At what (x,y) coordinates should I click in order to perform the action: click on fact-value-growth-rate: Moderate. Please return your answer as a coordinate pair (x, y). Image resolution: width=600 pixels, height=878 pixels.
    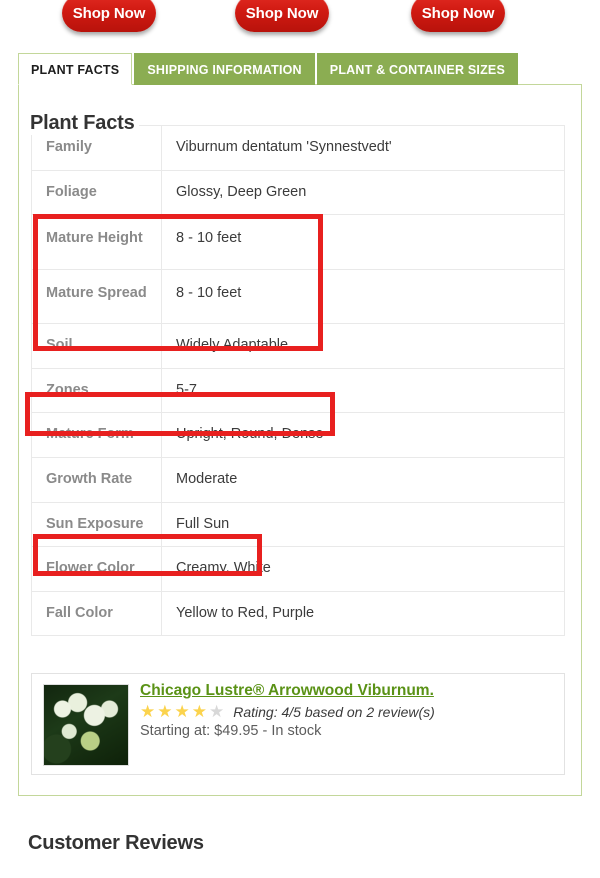
    Looking at the image, I should click on (363, 479).